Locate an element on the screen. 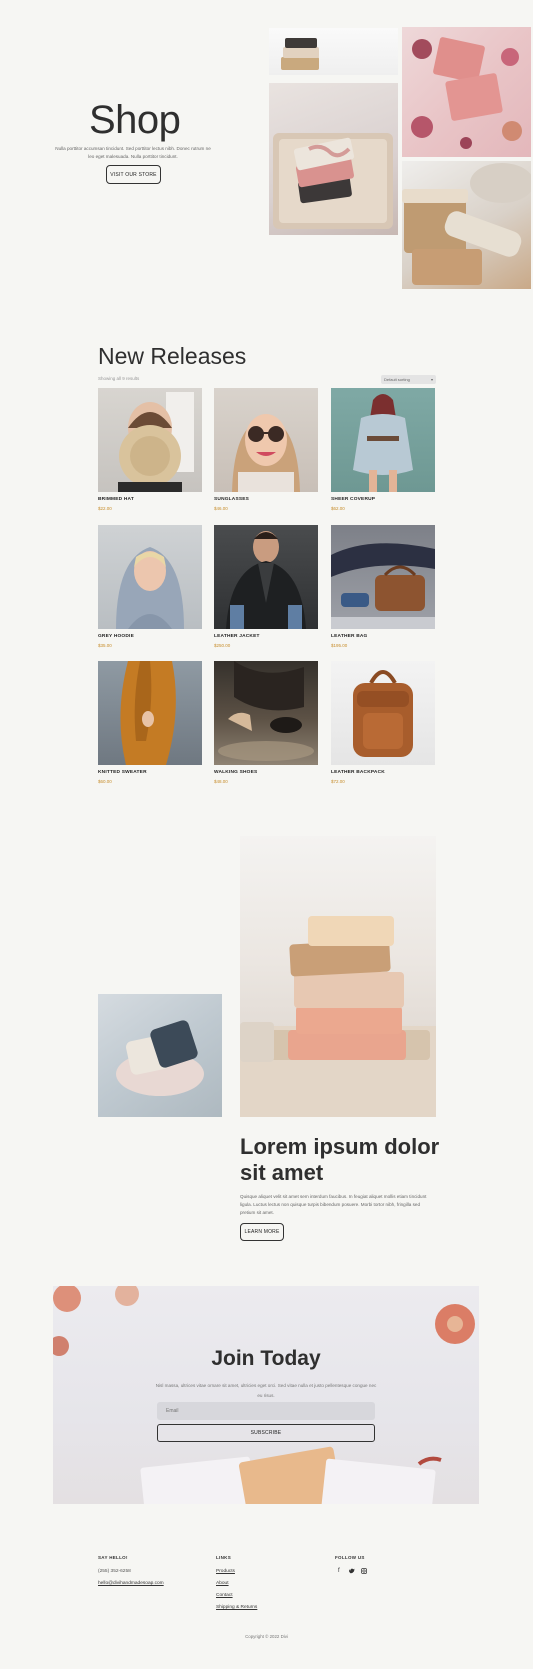 Image resolution: width=533 pixels, height=1669 pixels. product-card: KNITTED SWEATER $60.00 is located at coordinates (150, 722).